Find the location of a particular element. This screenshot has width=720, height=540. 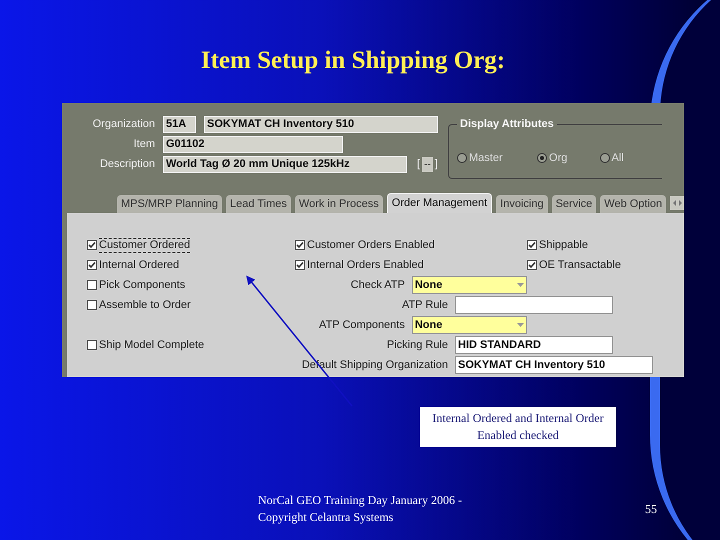

checkbox-label: Customer Ordered is located at coordinates (144, 245).